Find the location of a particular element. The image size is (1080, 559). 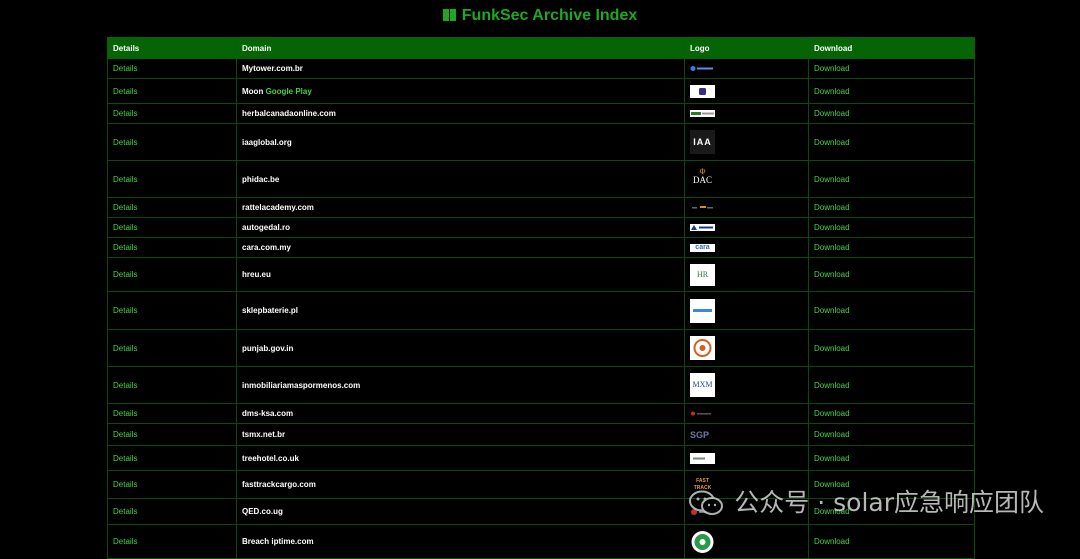

logo-cell: cara is located at coordinates (746, 247).